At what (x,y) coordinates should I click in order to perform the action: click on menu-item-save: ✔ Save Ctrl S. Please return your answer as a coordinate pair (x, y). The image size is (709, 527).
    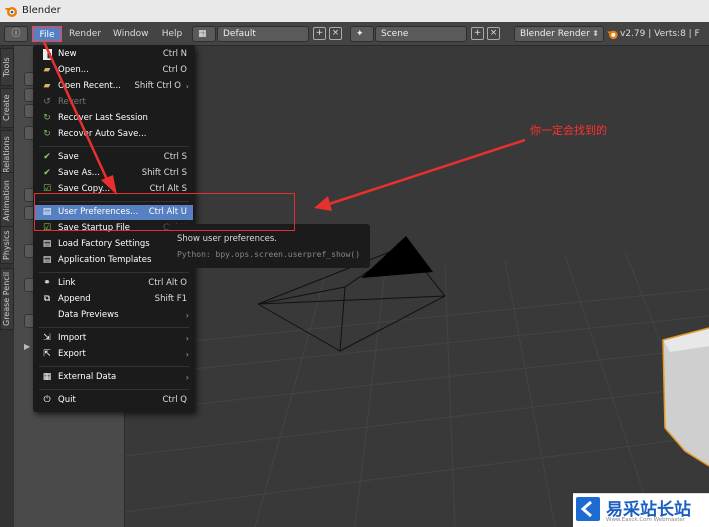
    Looking at the image, I should click on (114, 157).